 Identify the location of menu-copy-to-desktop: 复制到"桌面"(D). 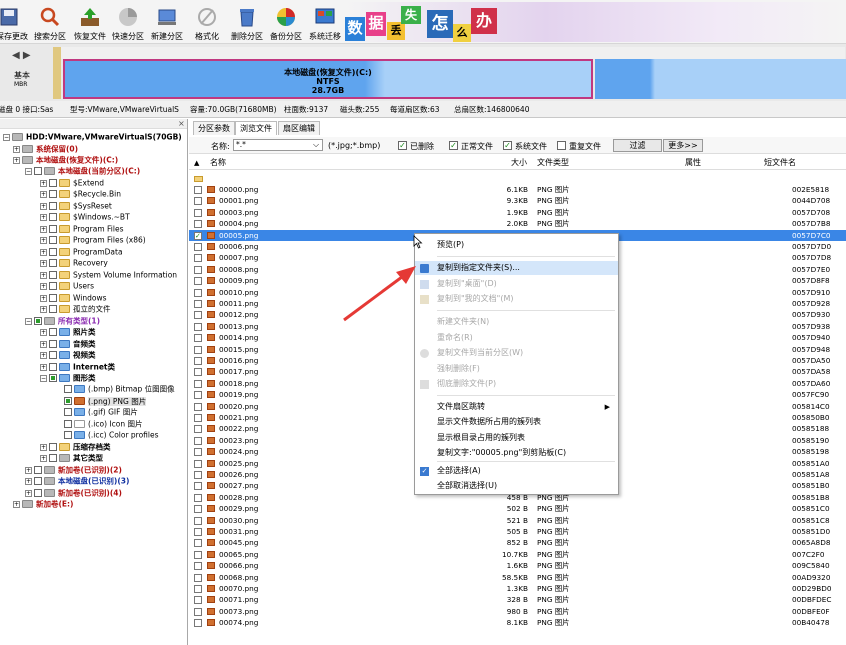
(516, 284).